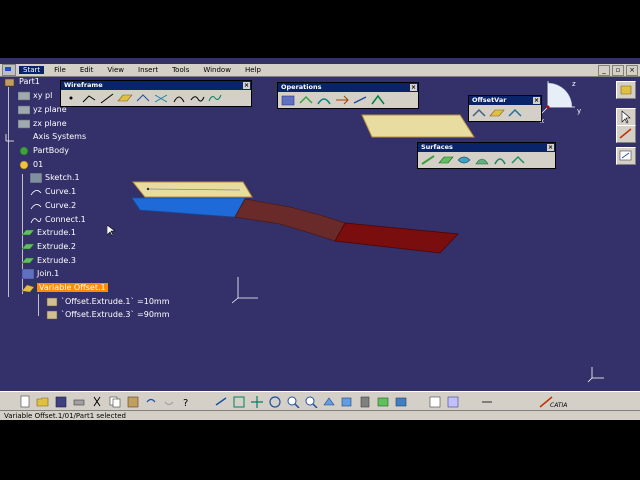 The width and height of the screenshot is (640, 480). What do you see at coordinates (9, 82) in the screenshot?
I see `part-icon` at bounding box center [9, 82].